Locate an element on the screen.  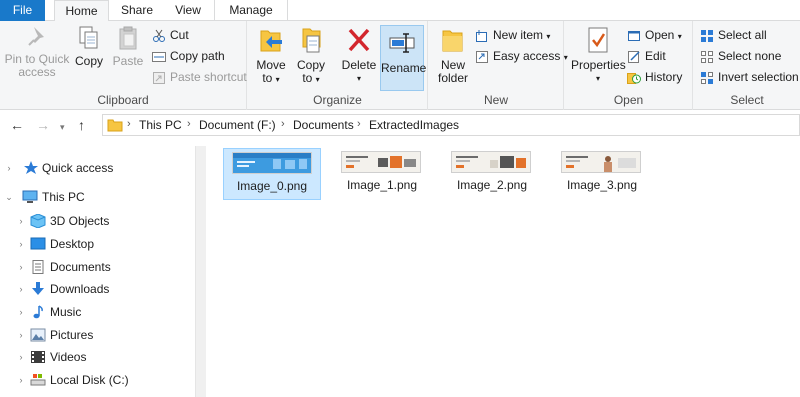
sidebar-item-label: This PC is located at coordinates (63, 197).